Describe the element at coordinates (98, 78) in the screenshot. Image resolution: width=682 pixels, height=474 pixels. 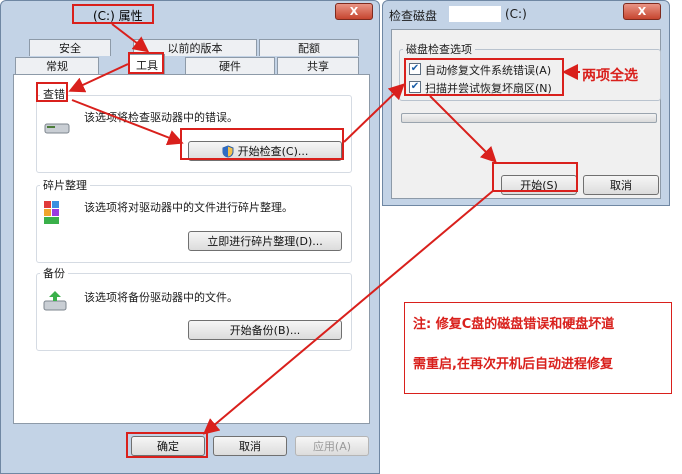
I see `arrow-tools-to-check` at that location.